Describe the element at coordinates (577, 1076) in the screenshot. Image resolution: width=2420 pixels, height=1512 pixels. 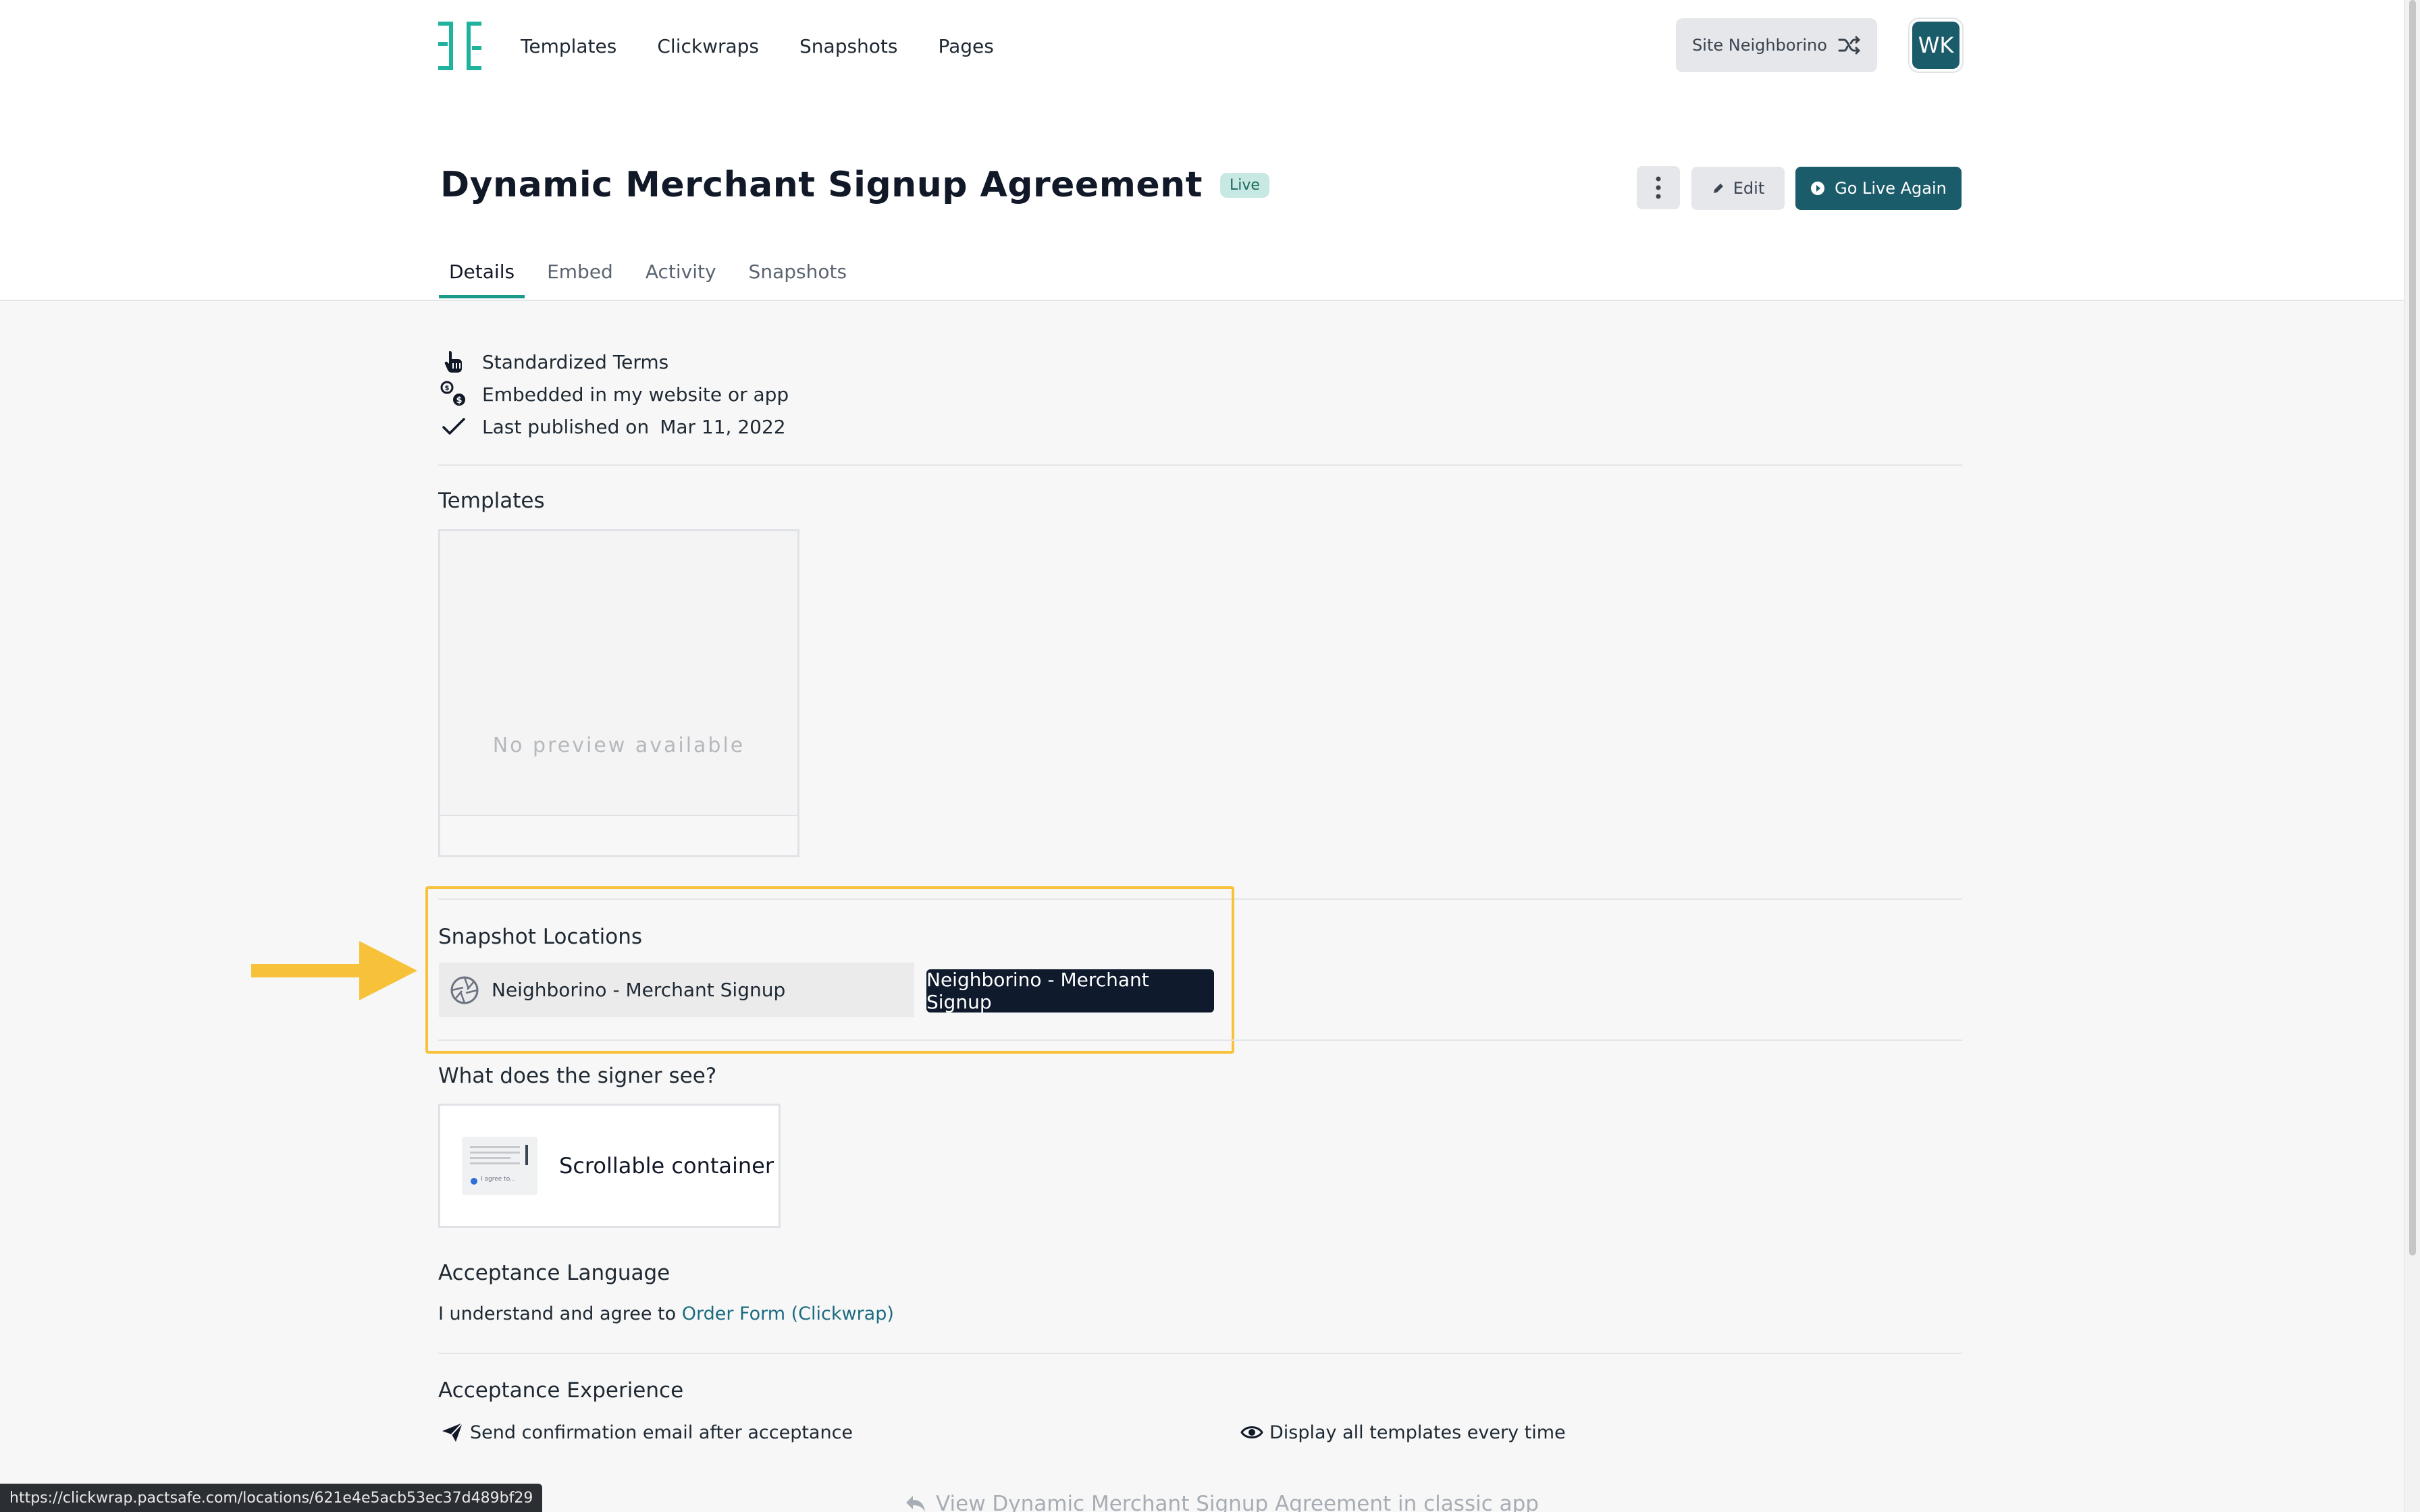
I see `signer-title: What does the signer see?` at that location.